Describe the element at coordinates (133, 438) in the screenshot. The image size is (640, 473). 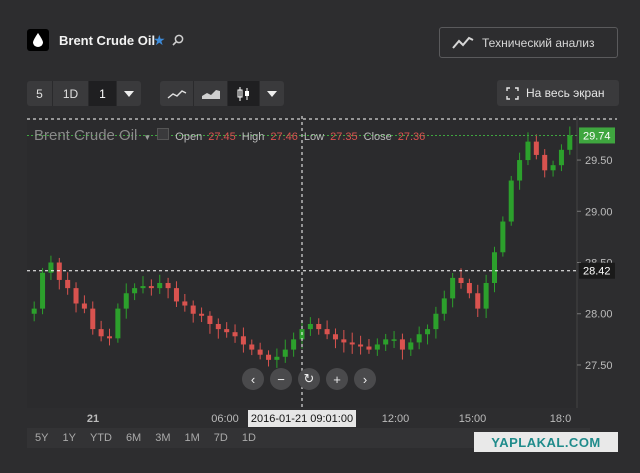
I see `range-6m: 6M` at that location.